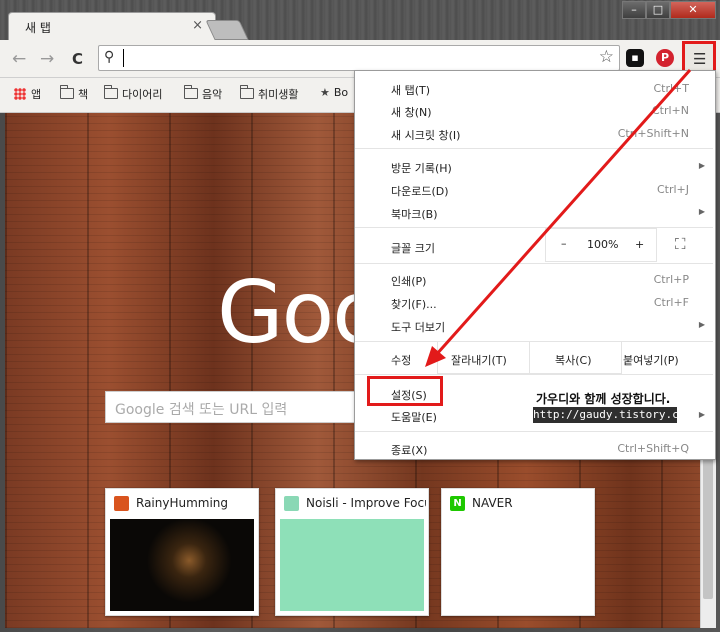 The height and width of the screenshot is (632, 720). I want to click on rainyhumming-favicon-icon, so click(121, 503).